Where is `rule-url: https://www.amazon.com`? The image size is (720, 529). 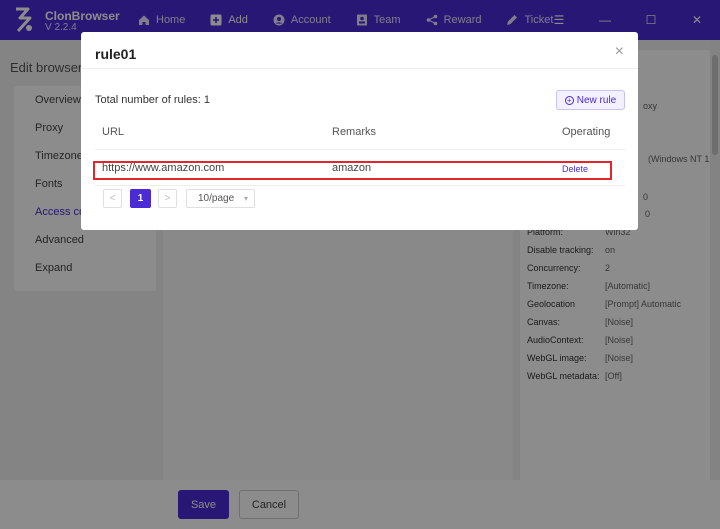 rule-url: https://www.amazon.com is located at coordinates (163, 168).